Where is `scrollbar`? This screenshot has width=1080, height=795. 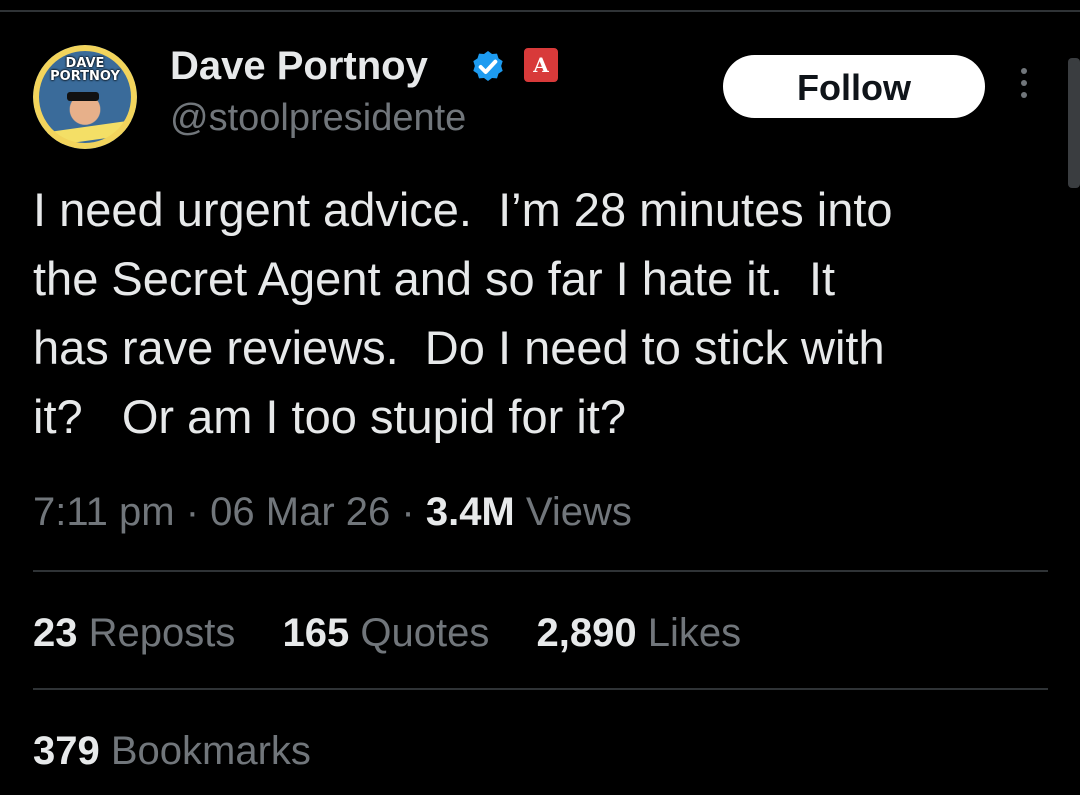
scrollbar is located at coordinates (1074, 123).